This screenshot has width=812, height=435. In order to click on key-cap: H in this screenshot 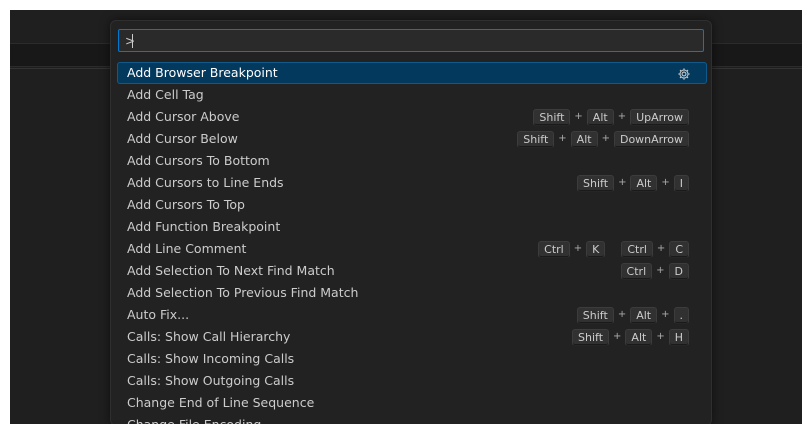, I will do `click(678, 337)`.